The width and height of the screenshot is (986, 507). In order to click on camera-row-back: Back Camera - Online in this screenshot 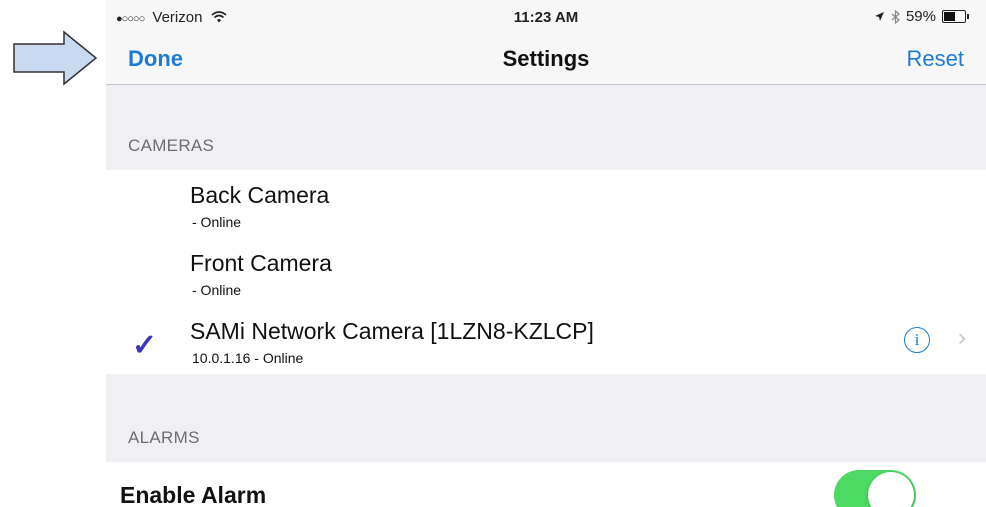, I will do `click(546, 204)`.